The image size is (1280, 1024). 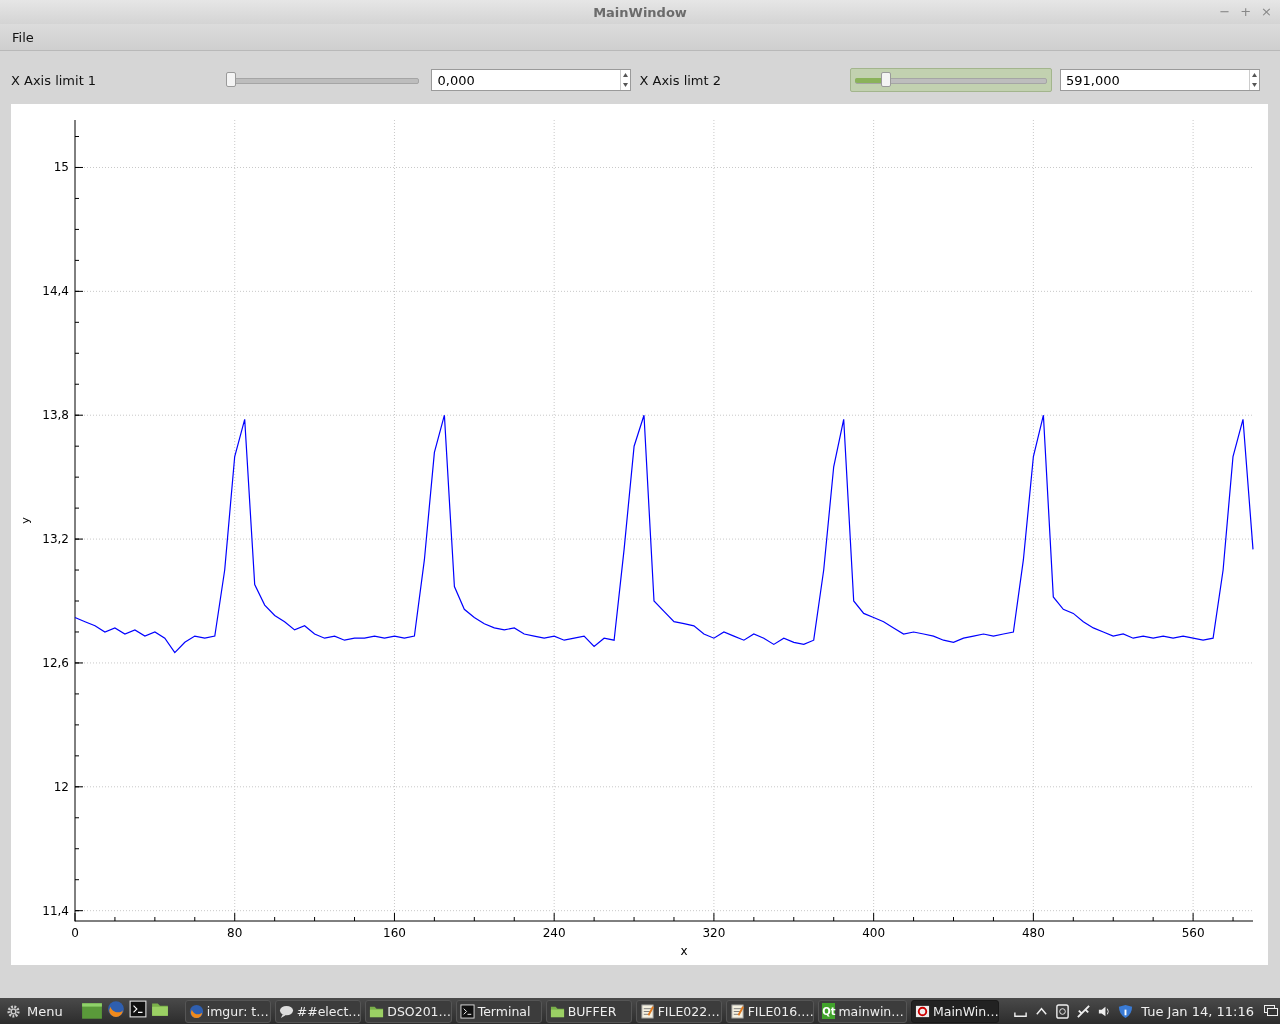 What do you see at coordinates (1271, 1011) in the screenshot?
I see `windows-icon` at bounding box center [1271, 1011].